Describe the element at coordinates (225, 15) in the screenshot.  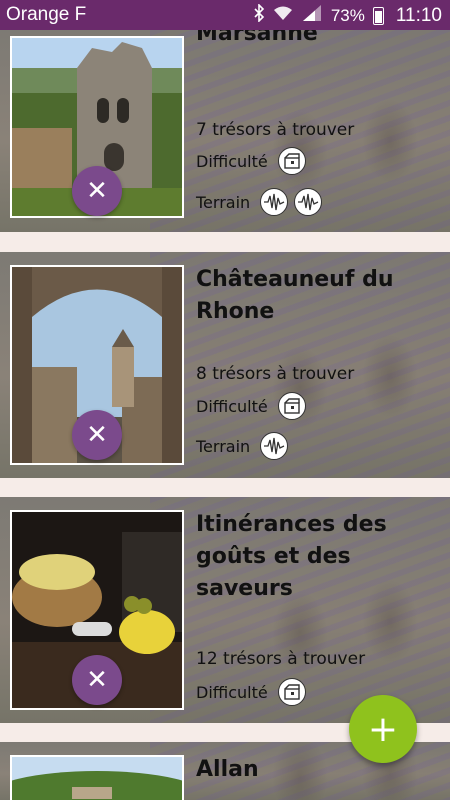
I see `status-bar: Orange F 73% 11:10` at that location.